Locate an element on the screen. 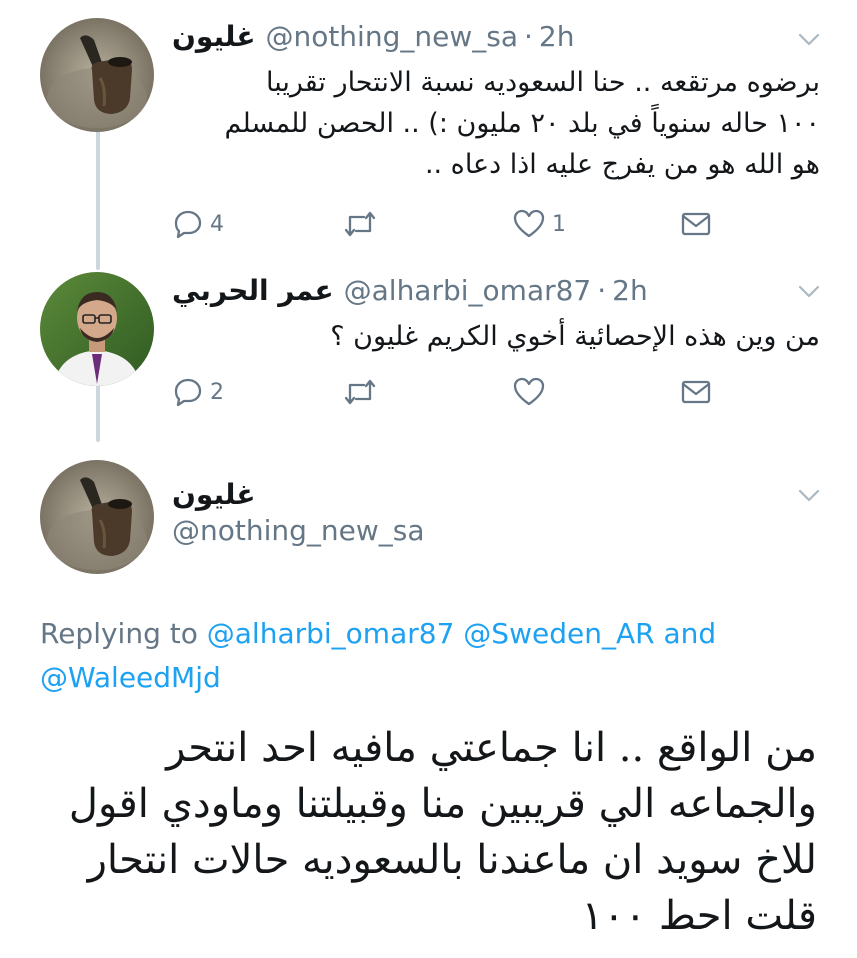 Image resolution: width=857 pixels, height=958 pixels. person-avatar-image is located at coordinates (97, 329).